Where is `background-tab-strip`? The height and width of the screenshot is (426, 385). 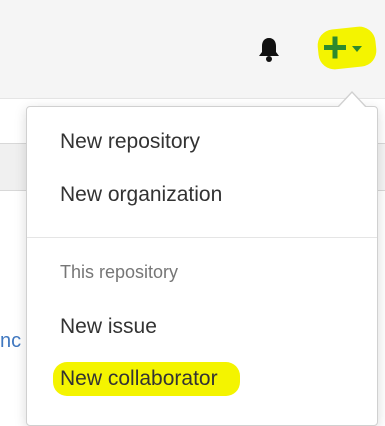 background-tab-strip is located at coordinates (13, 167).